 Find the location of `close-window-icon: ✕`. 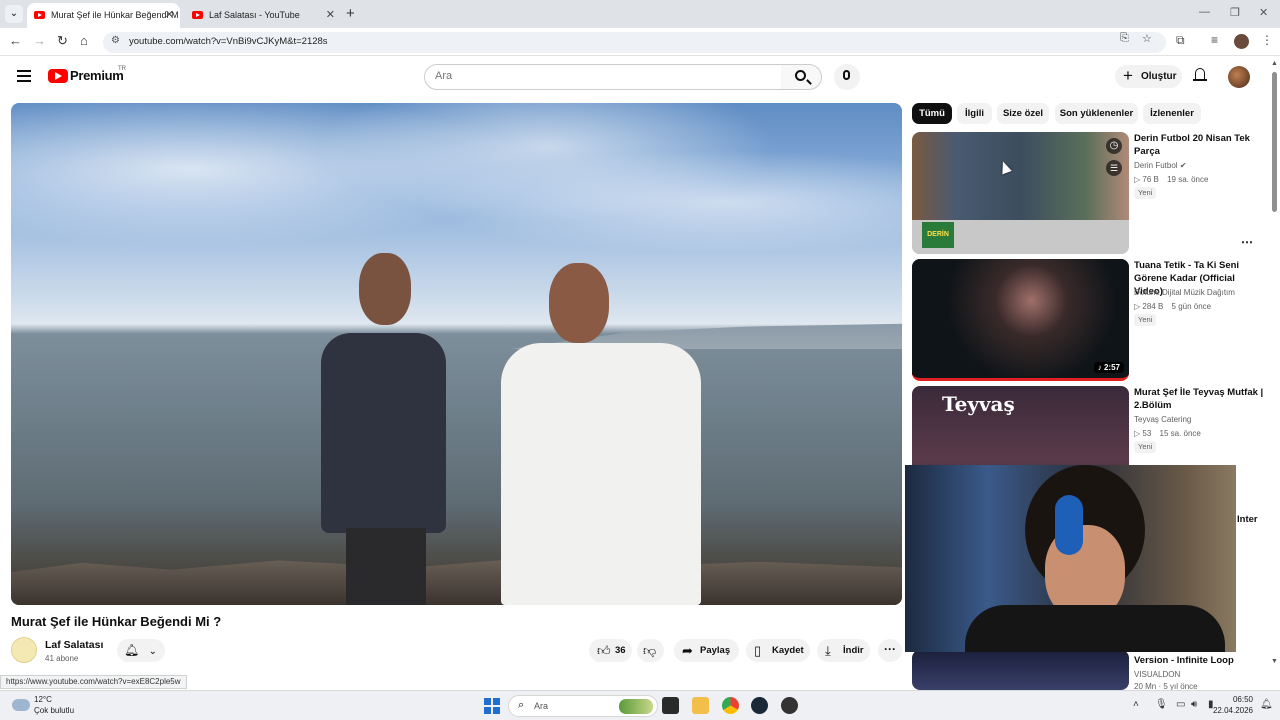

close-window-icon: ✕ is located at coordinates (1263, 12).